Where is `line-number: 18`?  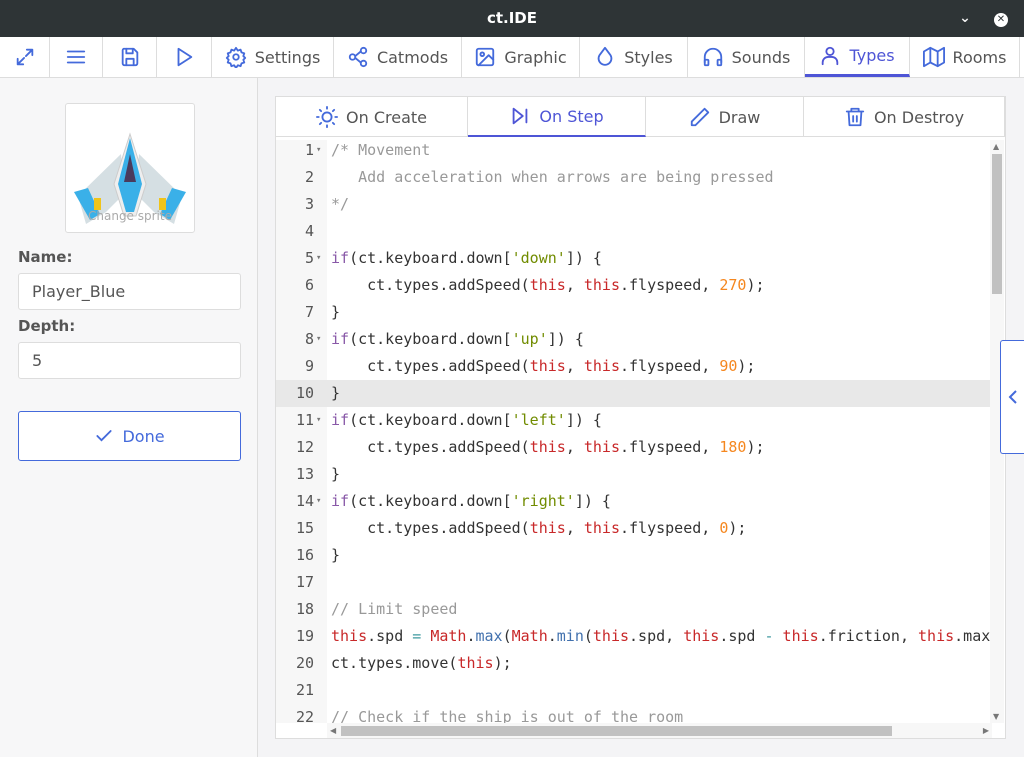
line-number: 18 is located at coordinates (304, 609).